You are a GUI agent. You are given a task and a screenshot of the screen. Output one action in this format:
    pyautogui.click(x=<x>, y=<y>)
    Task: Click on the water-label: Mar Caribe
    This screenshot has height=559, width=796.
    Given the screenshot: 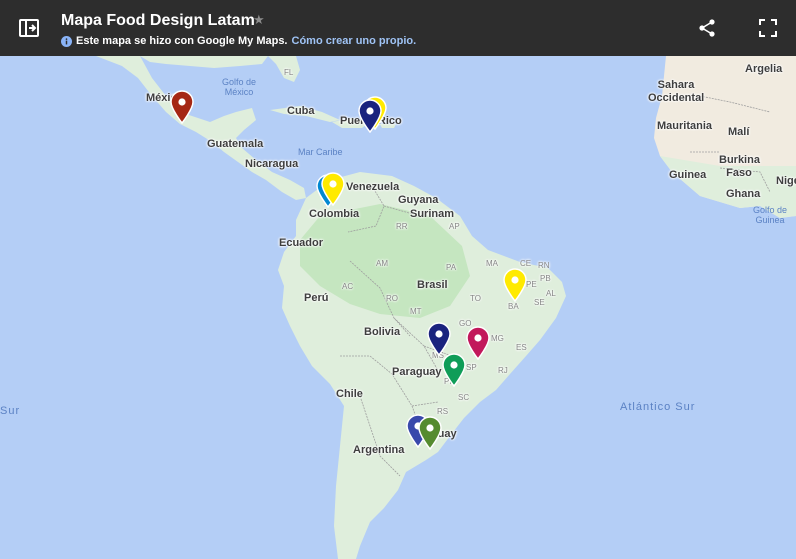 What is the action you would take?
    pyautogui.click(x=320, y=152)
    